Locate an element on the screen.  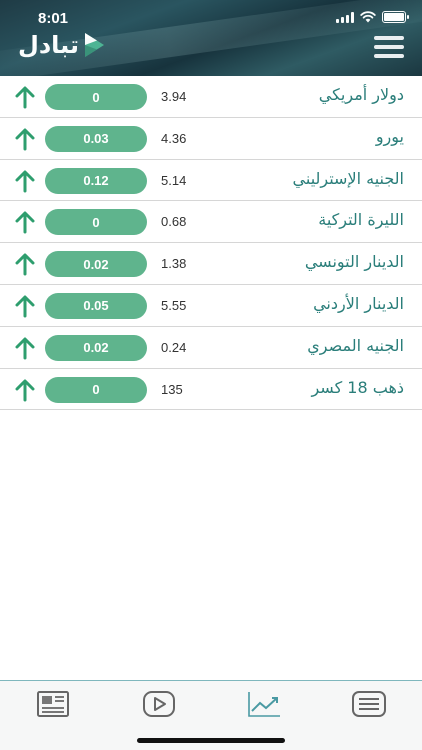
hamburger-menu-button is located at coordinates (389, 47).